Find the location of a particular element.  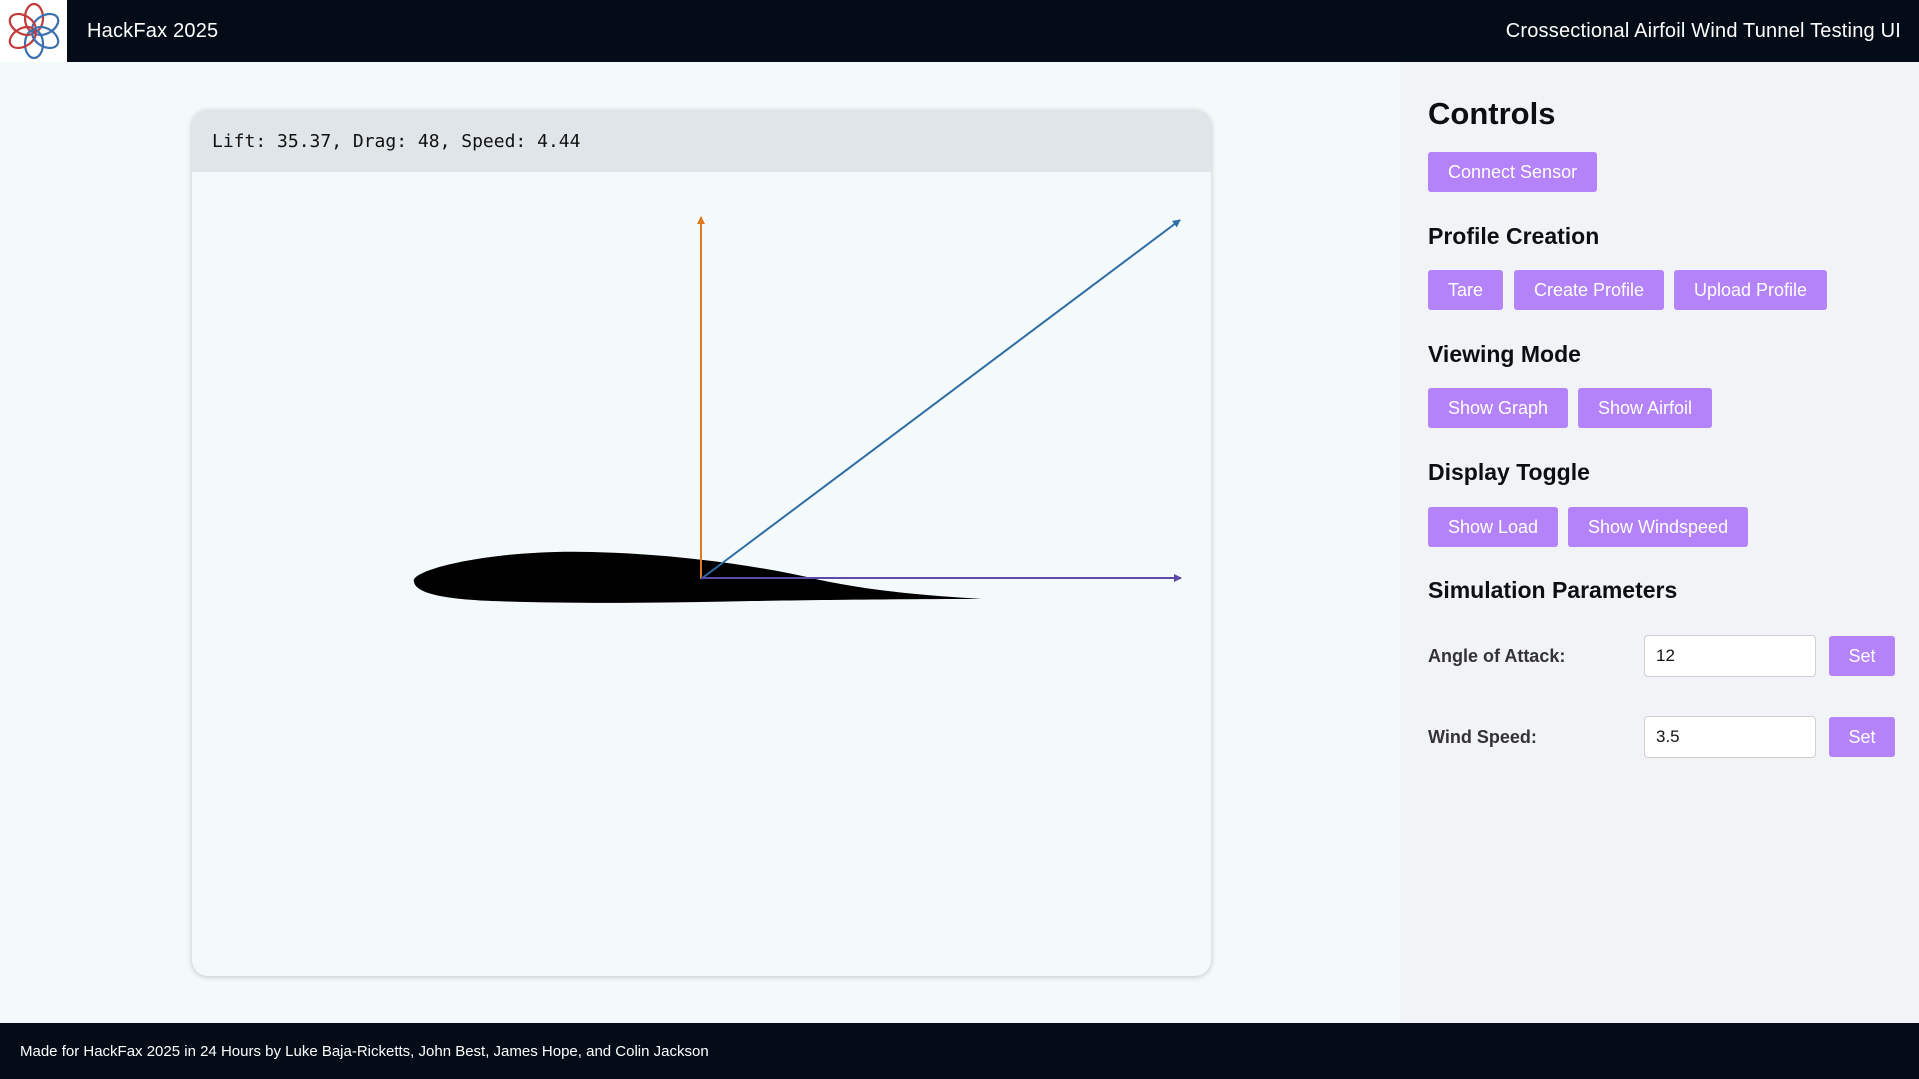

logo is located at coordinates (33, 31).